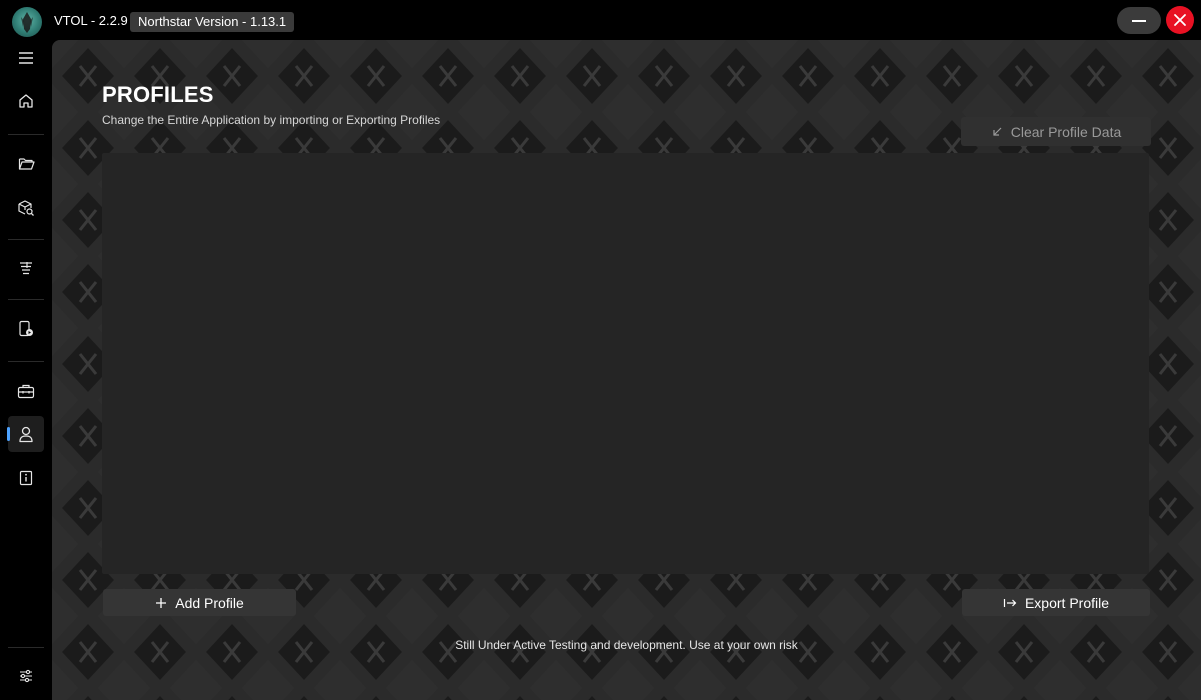  Describe the element at coordinates (27, 22) in the screenshot. I see `vtol-logo-icon` at that location.